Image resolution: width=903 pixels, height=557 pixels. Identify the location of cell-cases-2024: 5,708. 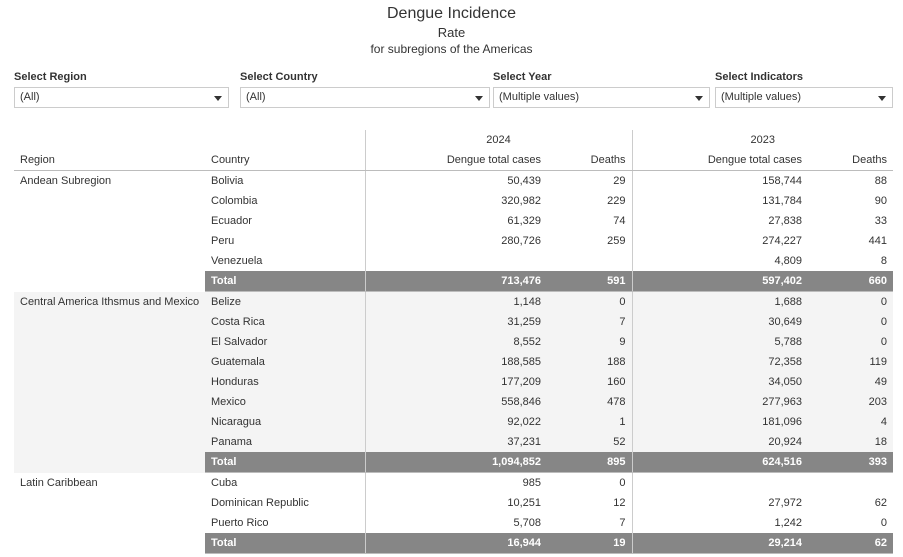
(455, 523).